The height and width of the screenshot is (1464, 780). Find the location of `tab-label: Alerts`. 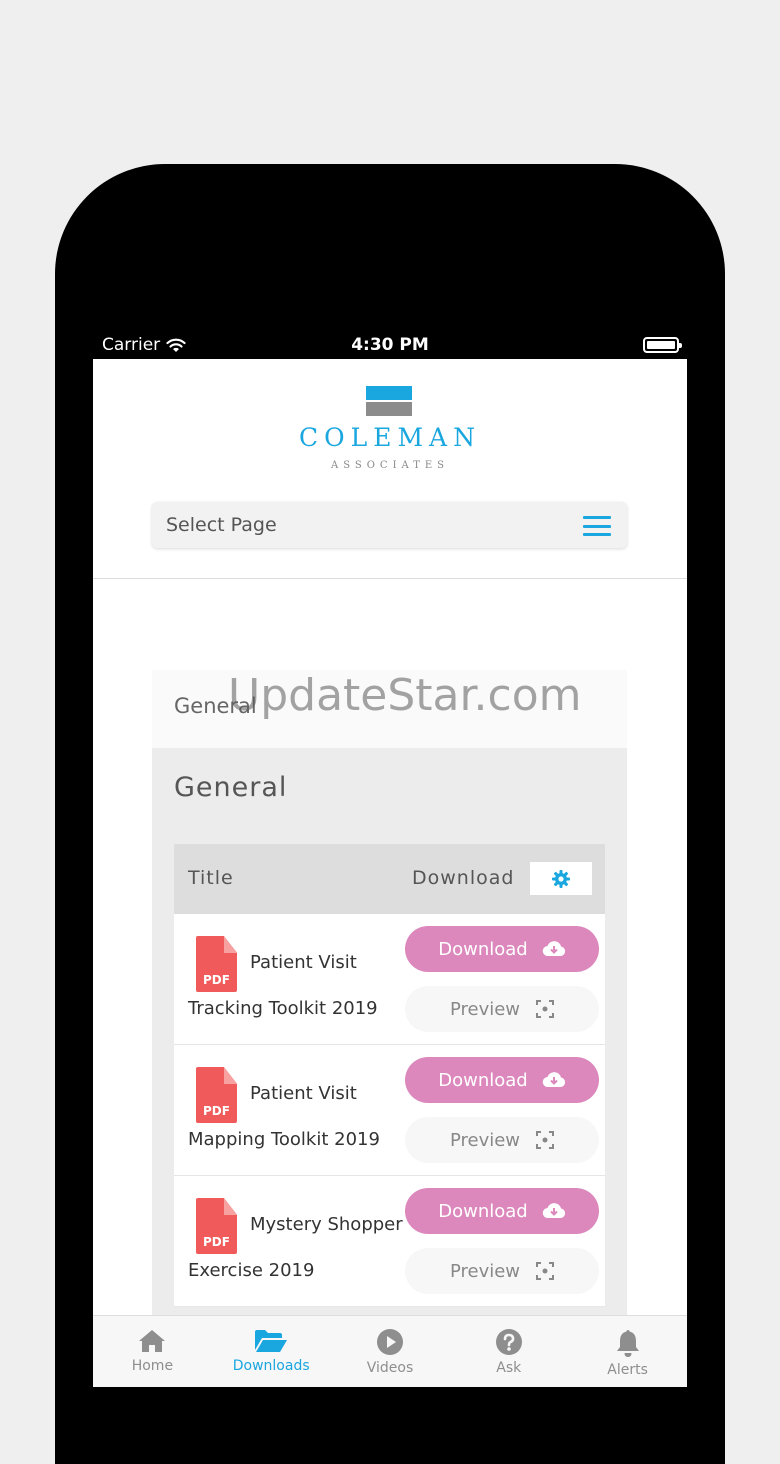

tab-label: Alerts is located at coordinates (627, 1370).